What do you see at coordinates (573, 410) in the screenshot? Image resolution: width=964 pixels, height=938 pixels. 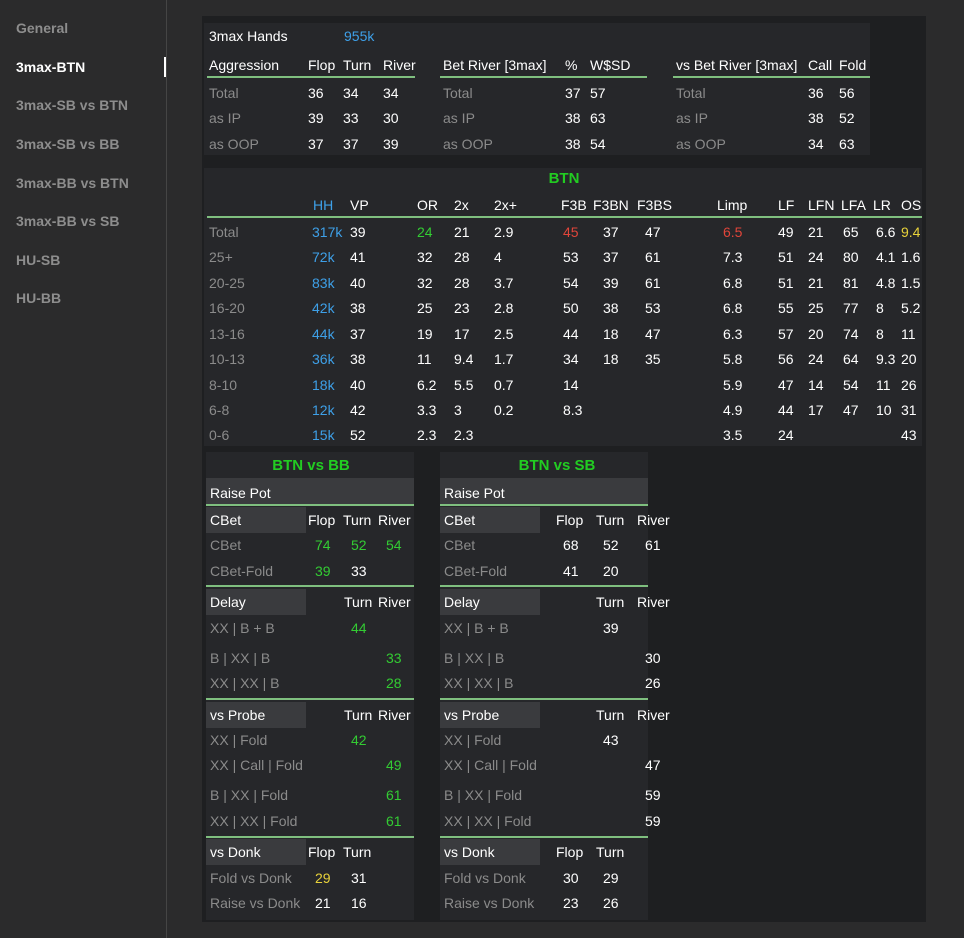 I see `stat-value: 8.3` at bounding box center [573, 410].